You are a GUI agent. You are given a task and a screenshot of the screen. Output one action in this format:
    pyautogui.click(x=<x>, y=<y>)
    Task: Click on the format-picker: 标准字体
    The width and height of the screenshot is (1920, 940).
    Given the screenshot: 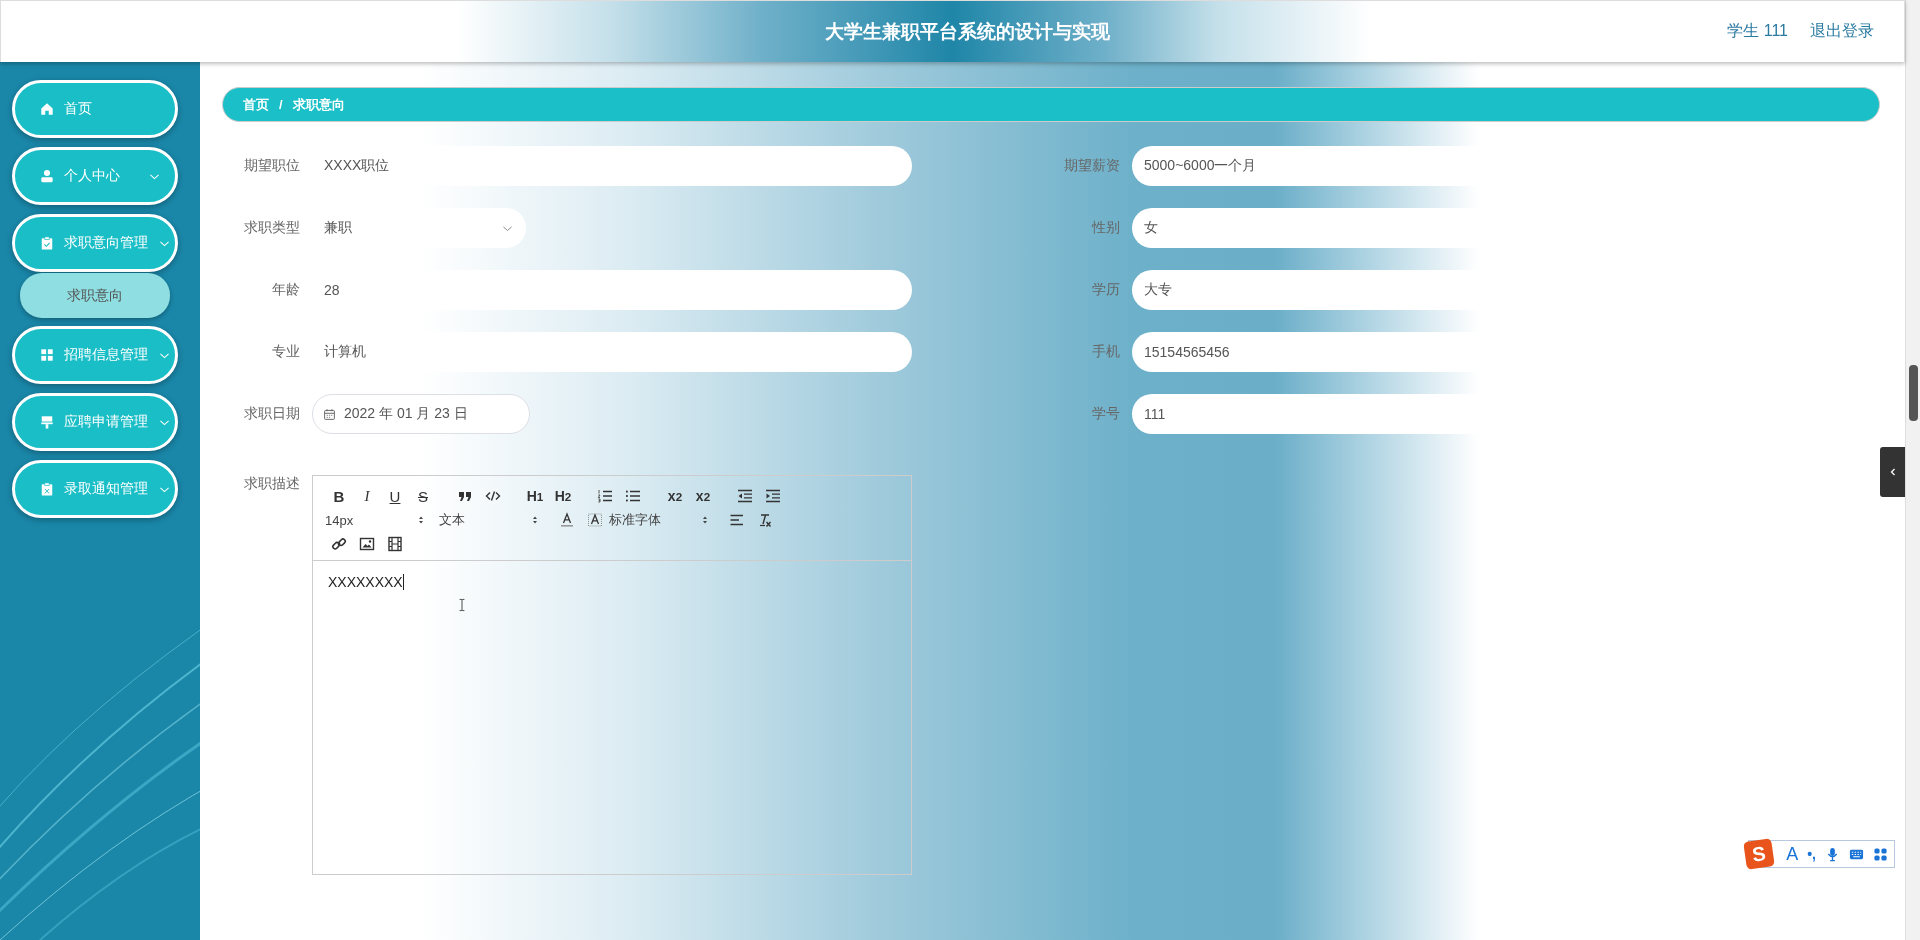 What is the action you would take?
    pyautogui.click(x=659, y=520)
    